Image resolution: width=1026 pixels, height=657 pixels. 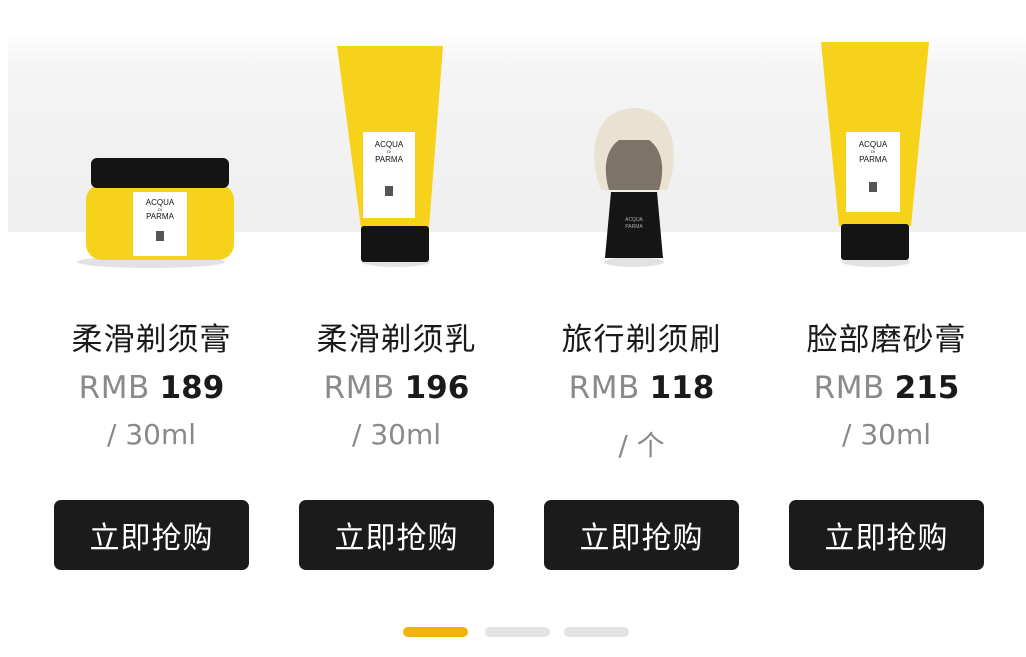 What do you see at coordinates (435, 632) in the screenshot?
I see `carousel-dot-active` at bounding box center [435, 632].